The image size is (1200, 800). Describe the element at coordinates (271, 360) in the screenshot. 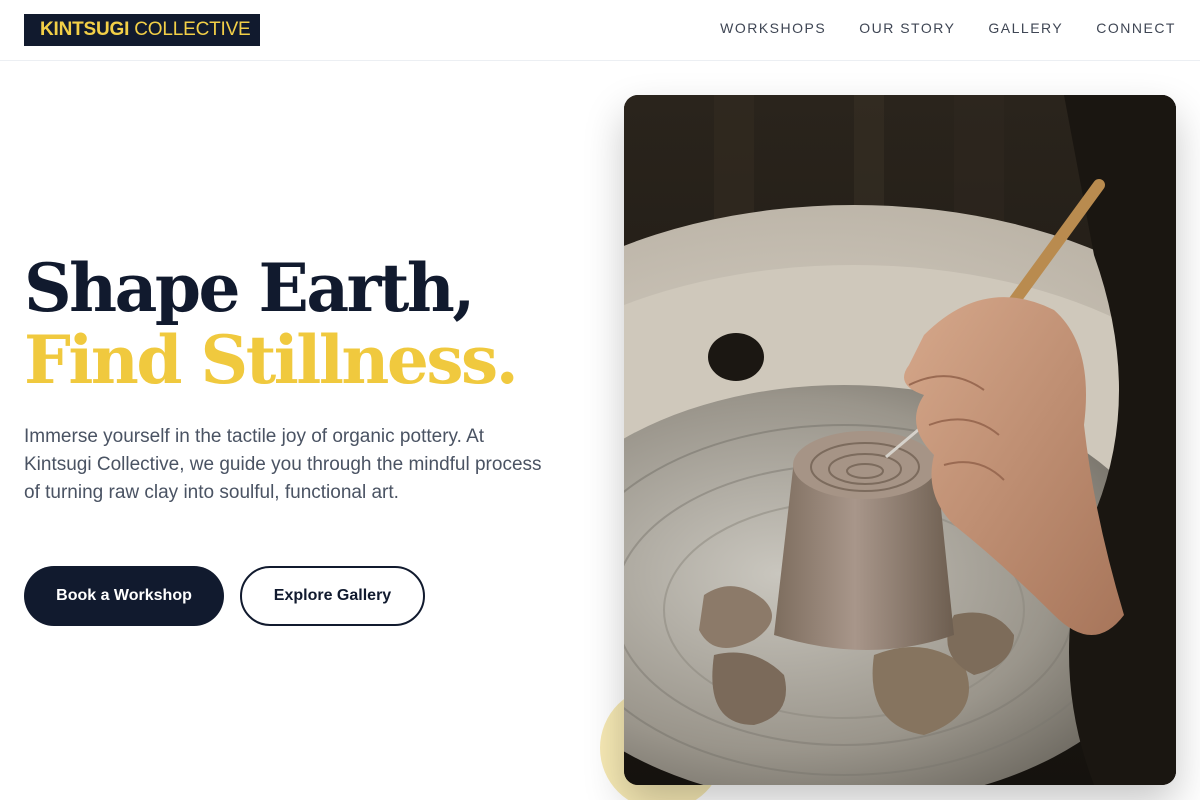

I see `headline-line-2: Find Stillness.` at that location.